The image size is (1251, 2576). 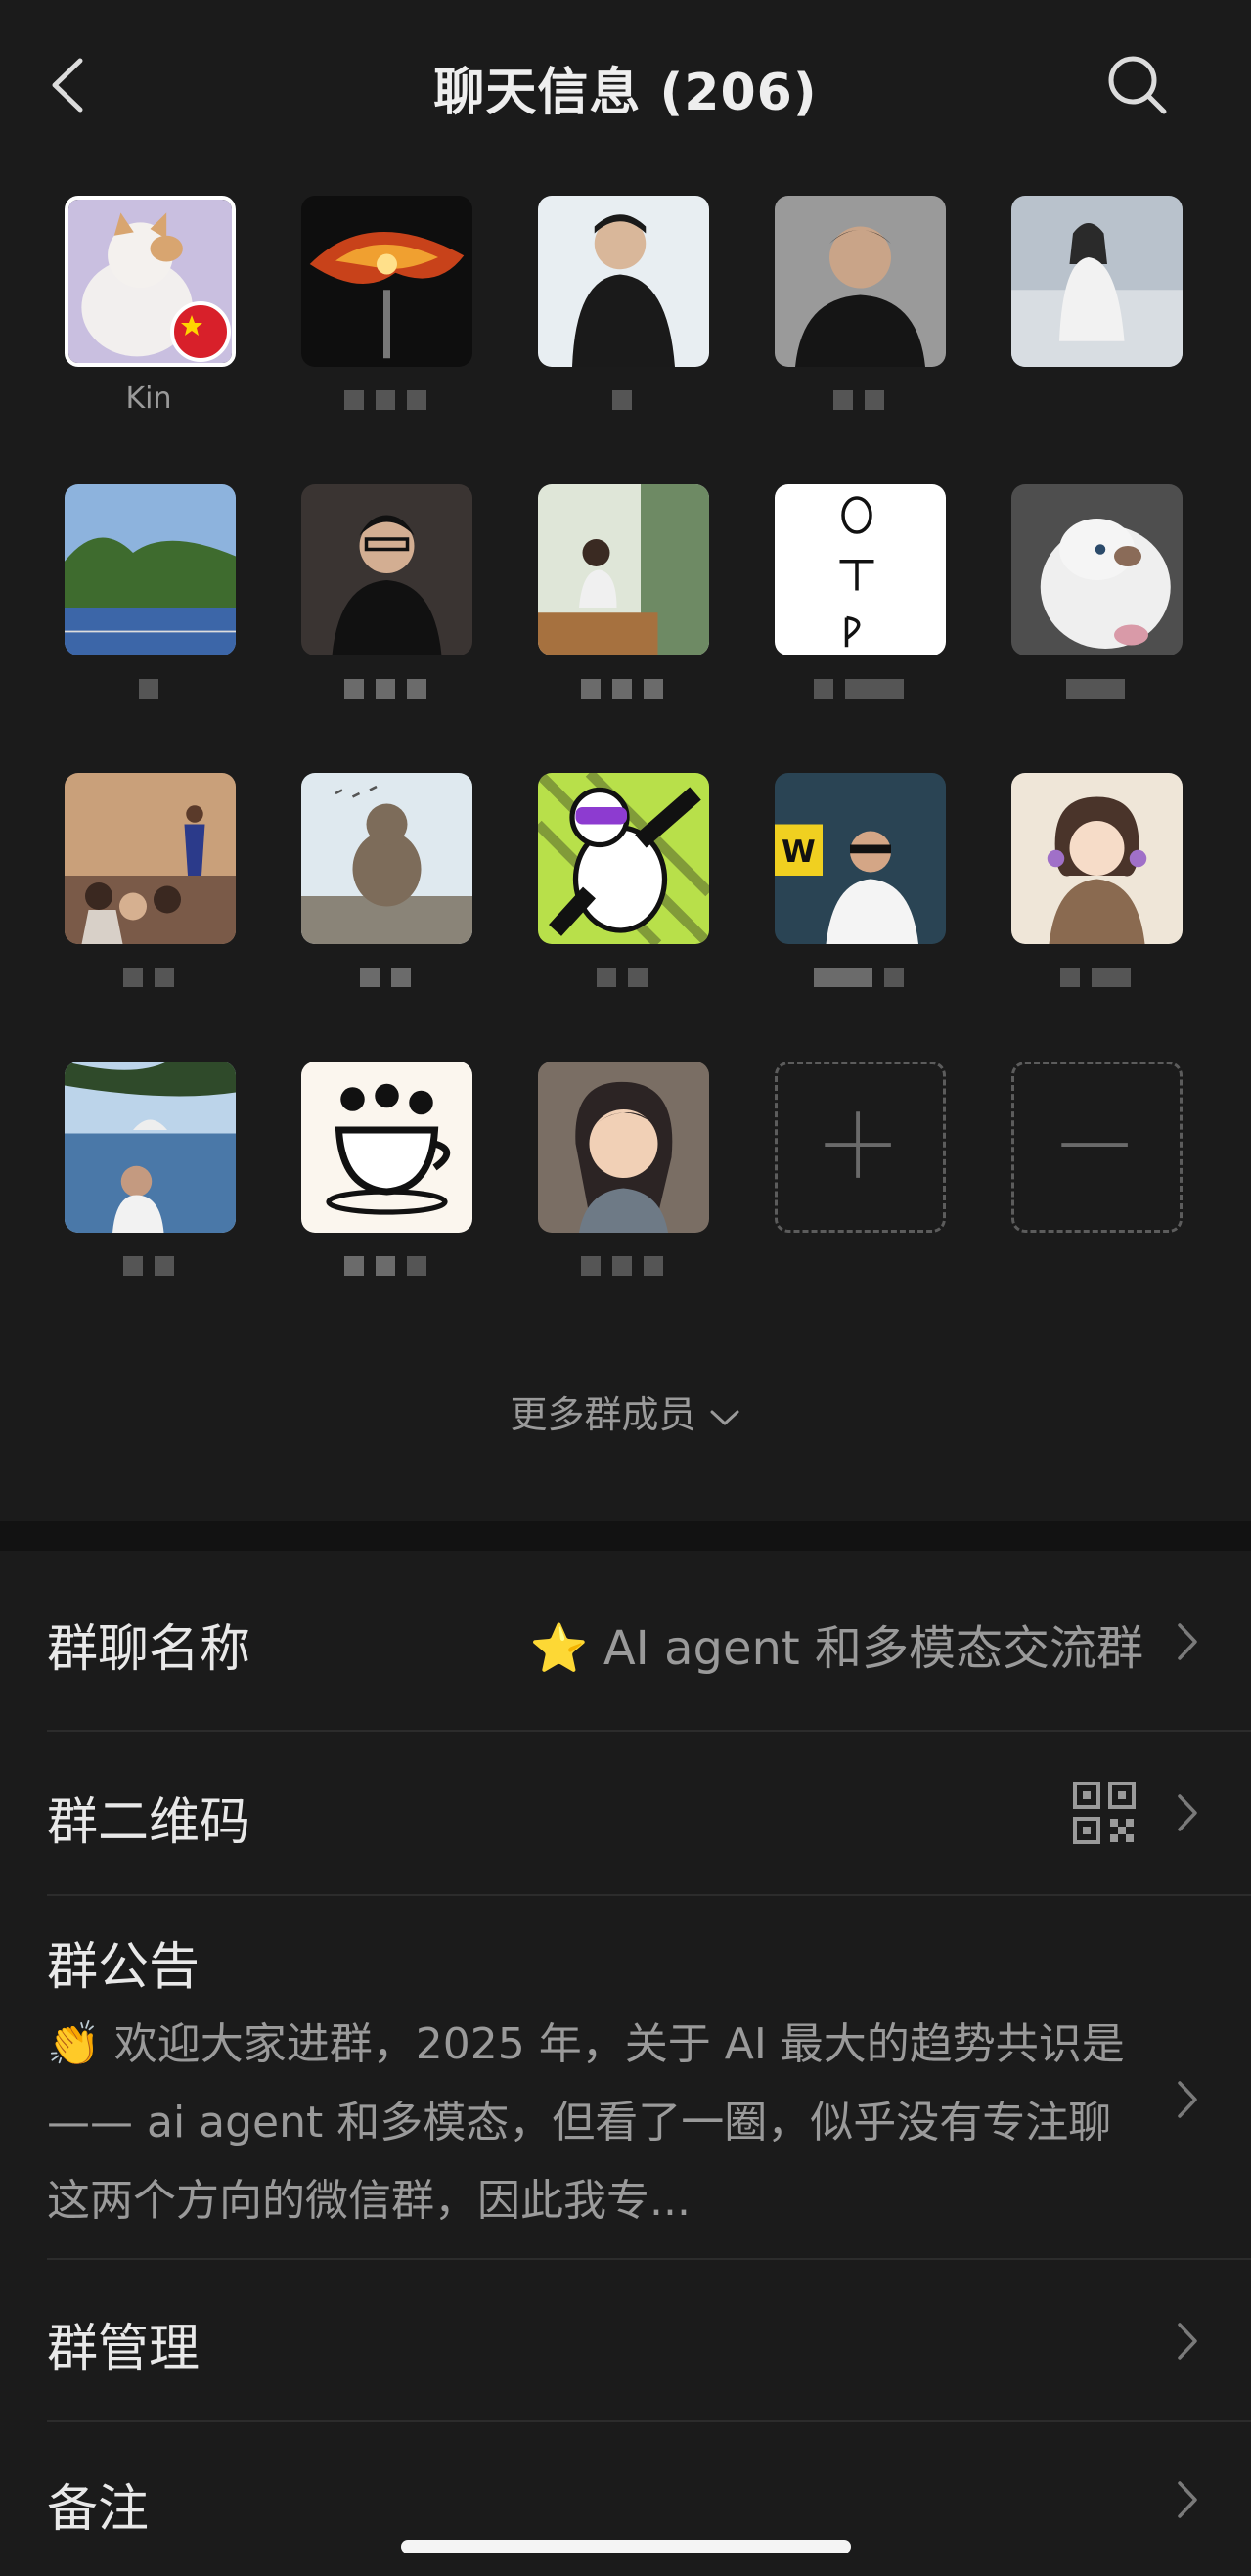 What do you see at coordinates (124, 1967) in the screenshot?
I see `group-announcement-label: 群公告` at bounding box center [124, 1967].